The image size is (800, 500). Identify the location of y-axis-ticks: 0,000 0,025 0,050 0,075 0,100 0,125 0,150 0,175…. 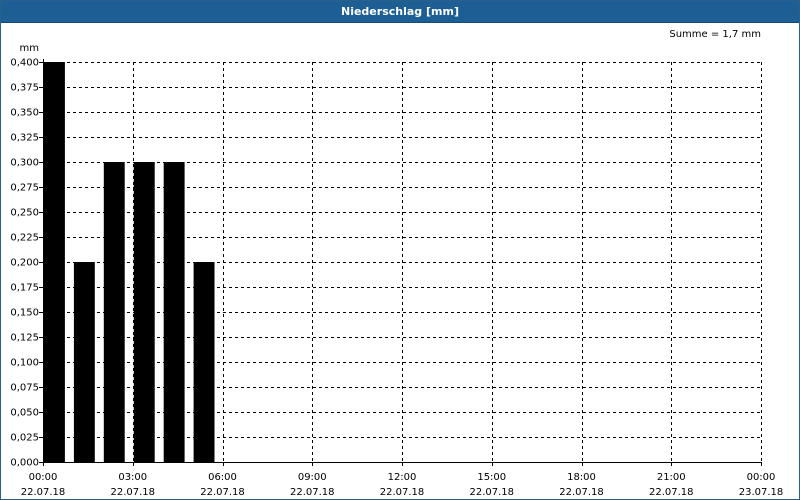
(26, 263).